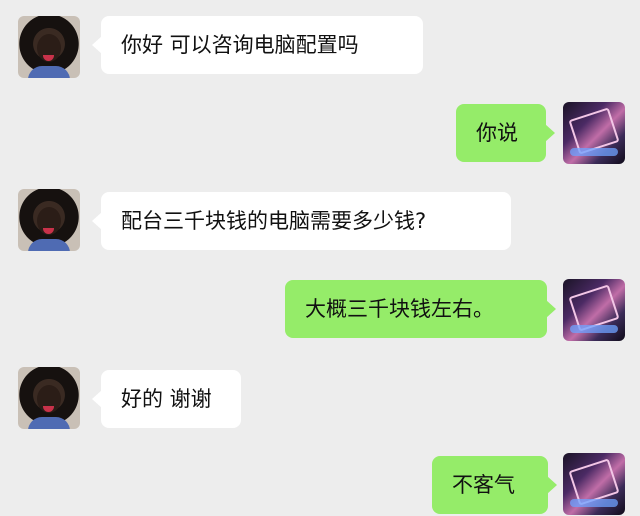 The image size is (640, 516). Describe the element at coordinates (494, 485) in the screenshot. I see `message-bubble-outgoing: 不客气` at that location.